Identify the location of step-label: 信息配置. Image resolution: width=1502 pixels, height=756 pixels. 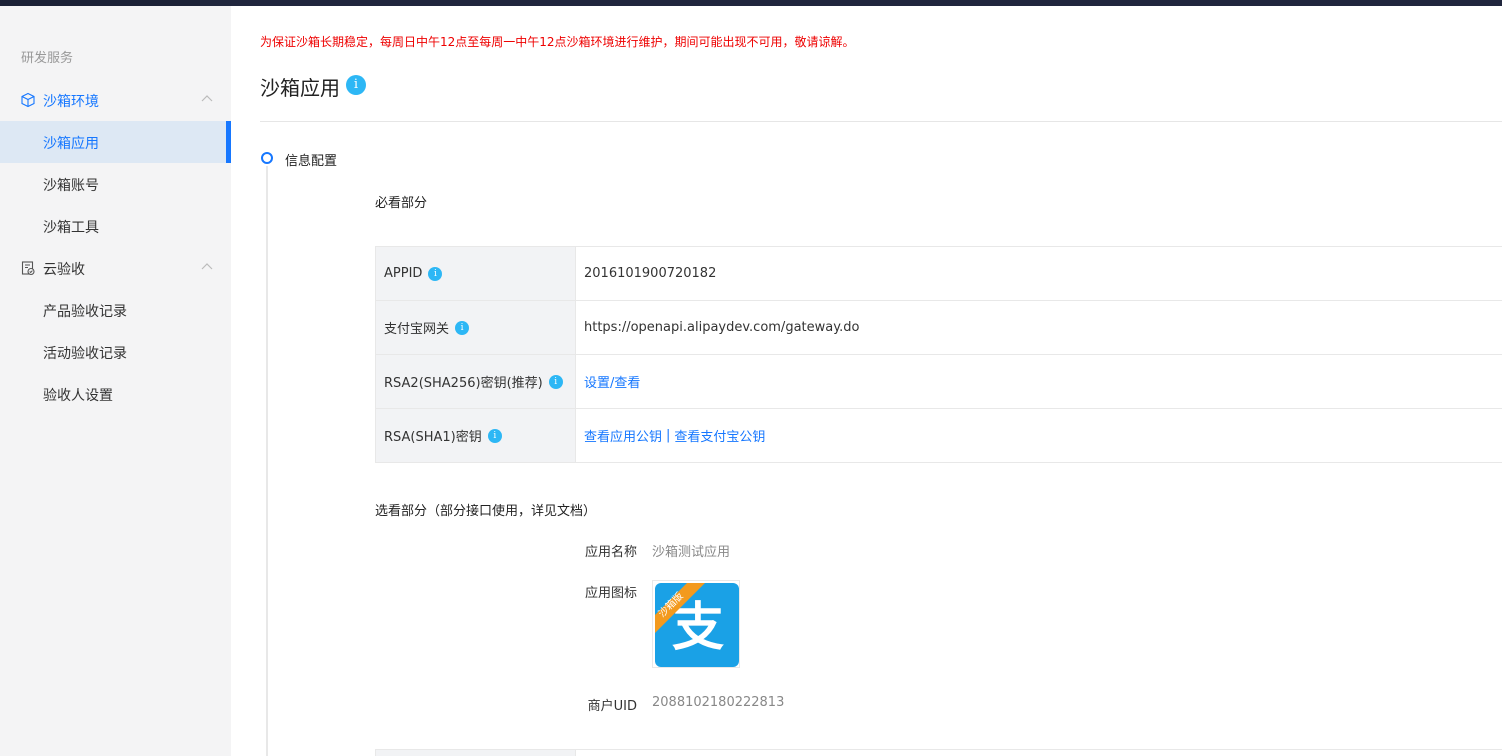
(311, 161).